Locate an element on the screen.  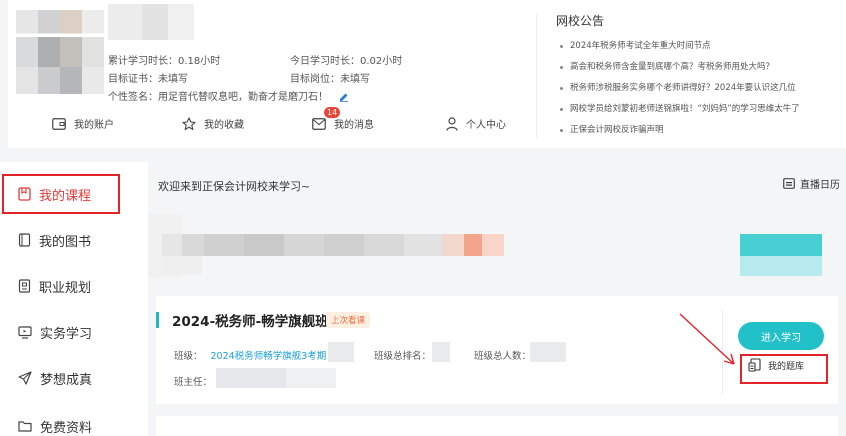
rank-value-blurred is located at coordinates (441, 352).